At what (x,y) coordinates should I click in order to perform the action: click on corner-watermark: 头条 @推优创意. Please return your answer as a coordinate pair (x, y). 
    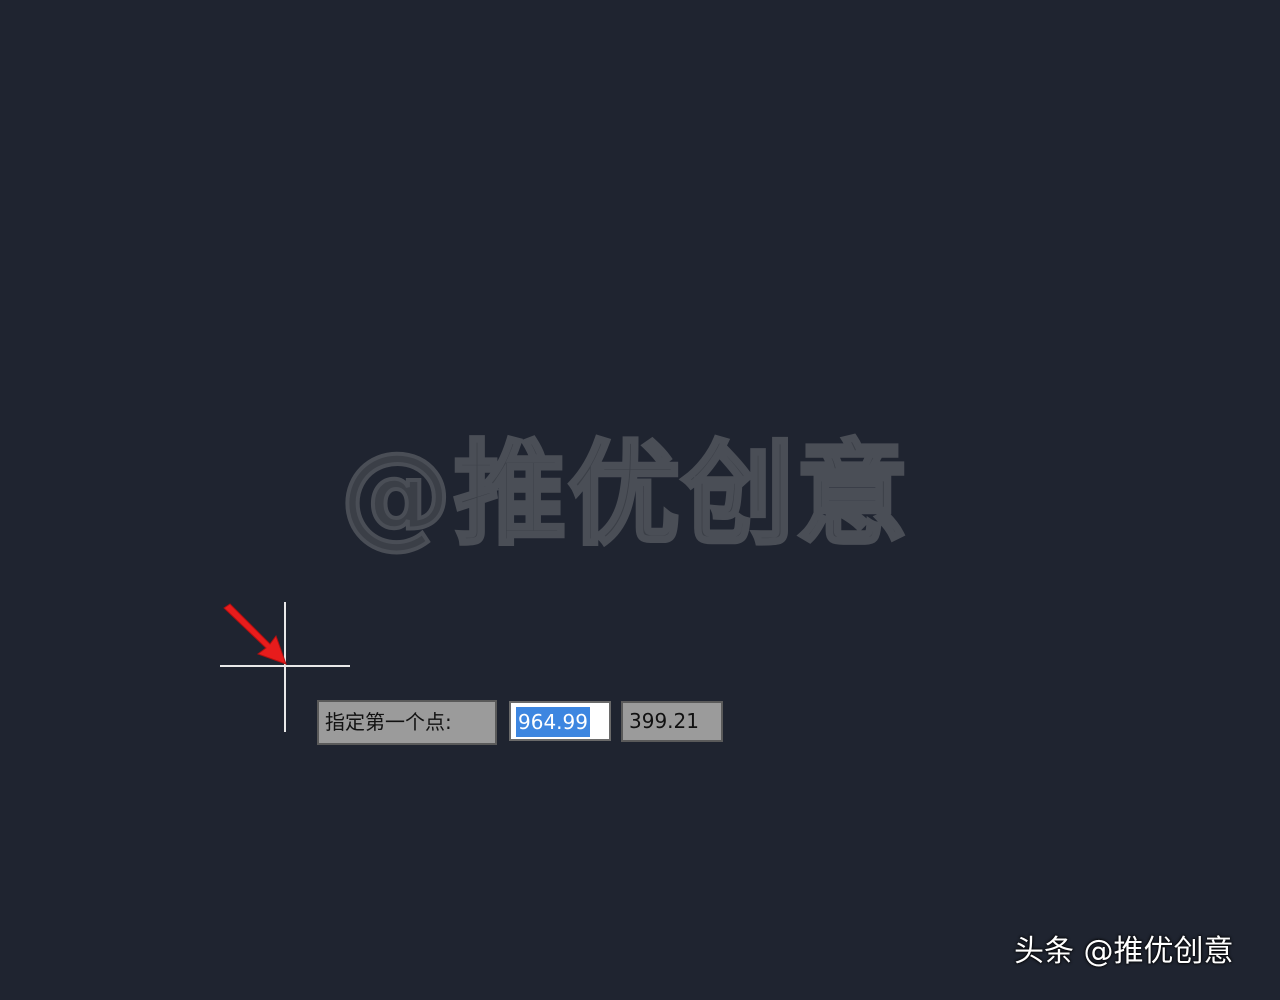
    Looking at the image, I should click on (1124, 951).